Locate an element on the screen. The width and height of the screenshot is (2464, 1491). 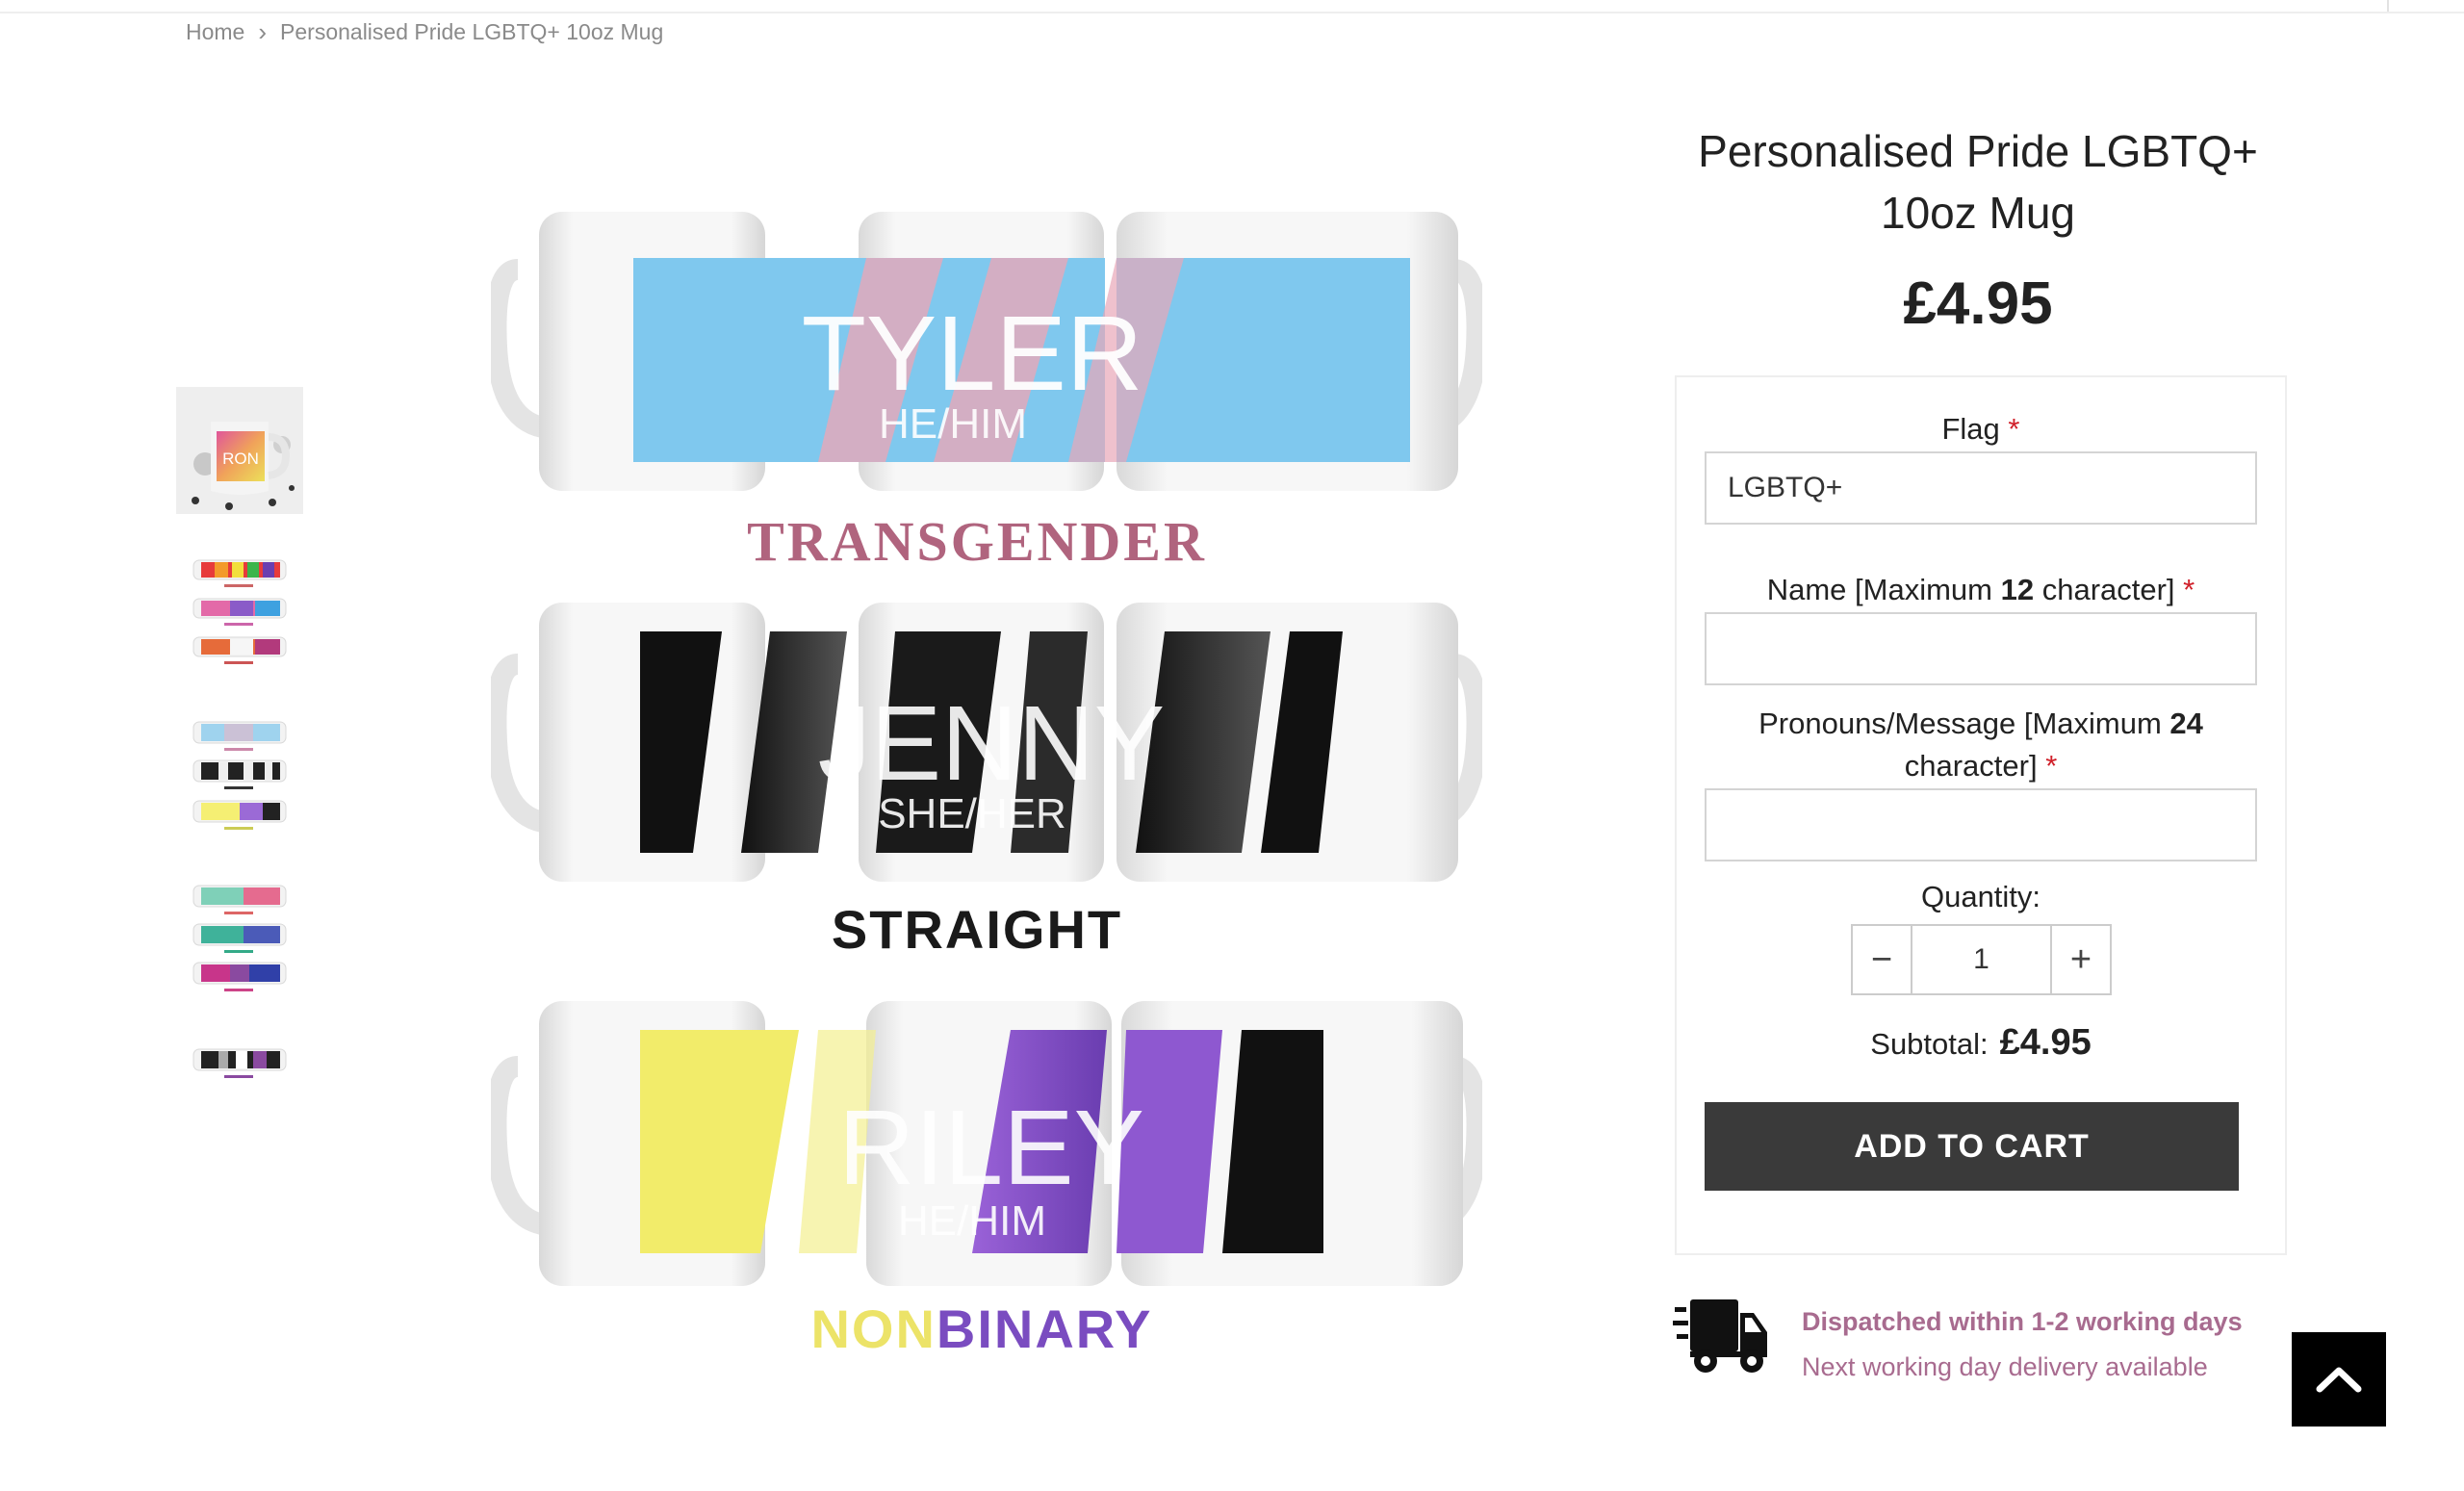
chevron-right-icon: › is located at coordinates (263, 31).